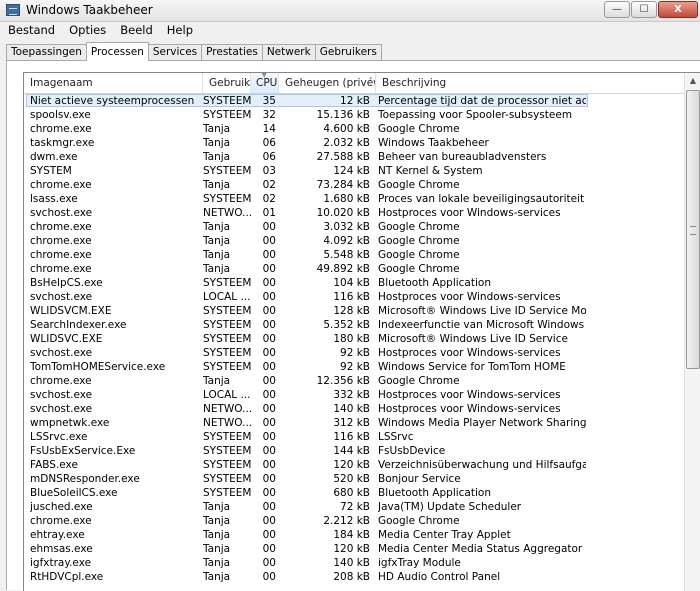  I want to click on cell-beschrijving: Beheer van bureaubladvensters, so click(462, 157).